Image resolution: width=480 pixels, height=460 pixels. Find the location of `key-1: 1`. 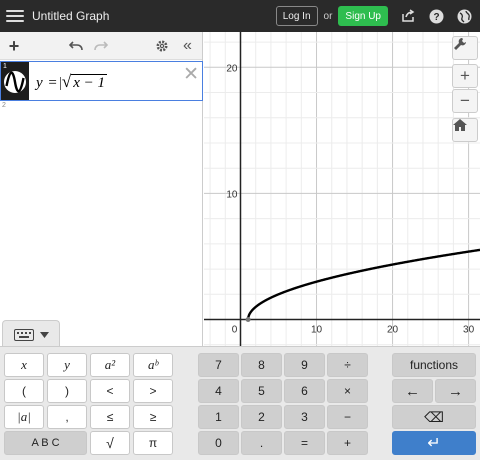

key-1: 1 is located at coordinates (218, 417).